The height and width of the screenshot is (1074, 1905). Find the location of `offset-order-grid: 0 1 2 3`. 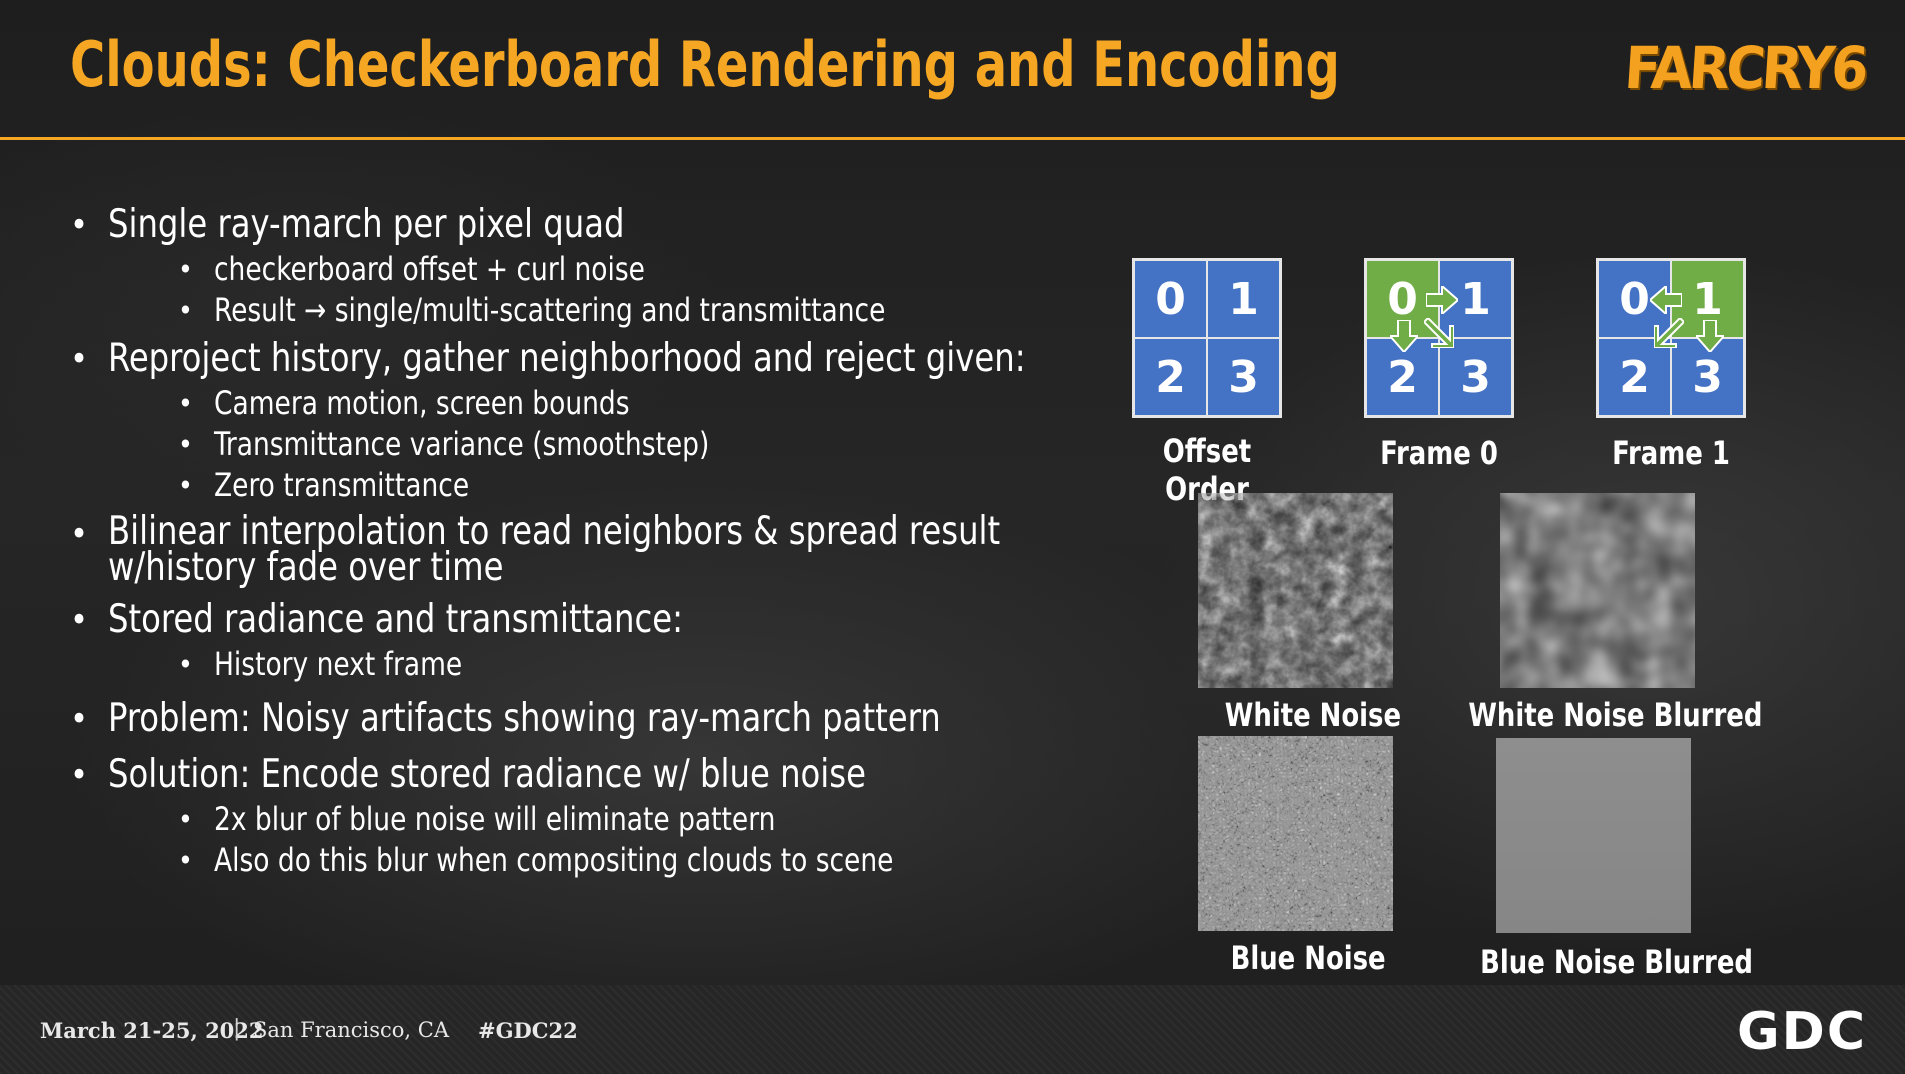

offset-order-grid: 0 1 2 3 is located at coordinates (1207, 338).